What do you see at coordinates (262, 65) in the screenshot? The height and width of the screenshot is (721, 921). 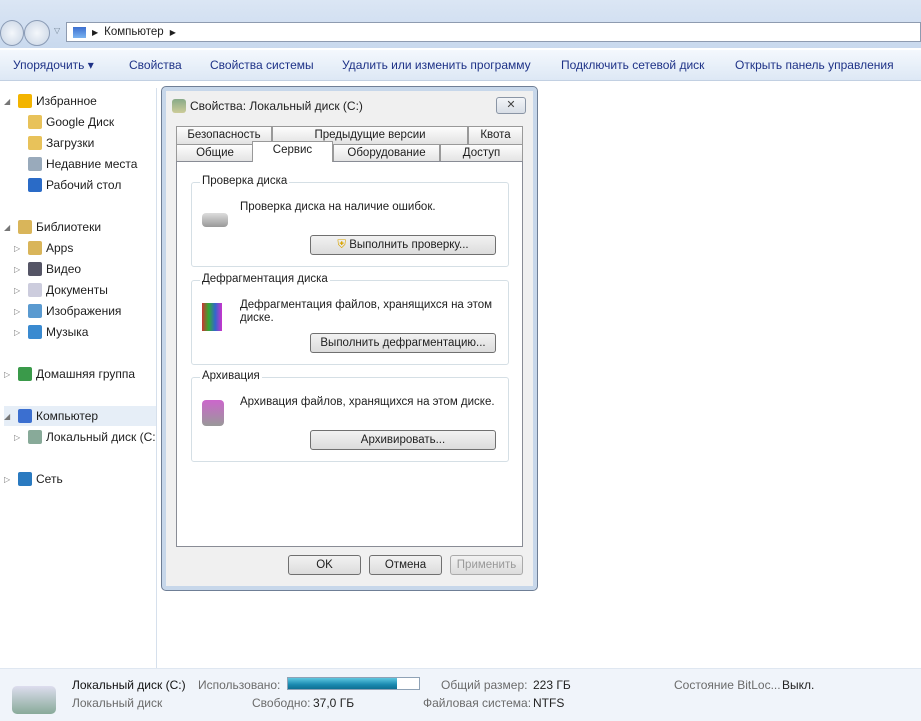 I see `system-properties-button: Свойства системы` at bounding box center [262, 65].